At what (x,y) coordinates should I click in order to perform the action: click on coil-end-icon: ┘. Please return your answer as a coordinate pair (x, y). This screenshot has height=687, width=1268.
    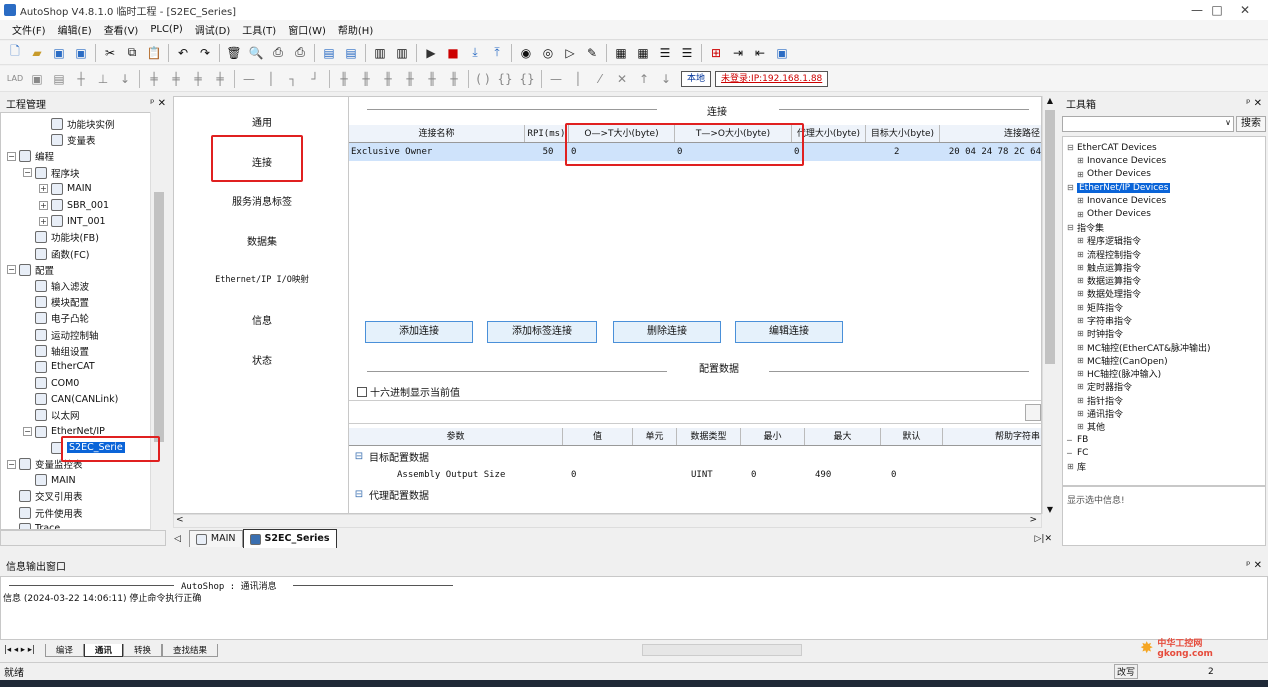
    Looking at the image, I should click on (315, 79).